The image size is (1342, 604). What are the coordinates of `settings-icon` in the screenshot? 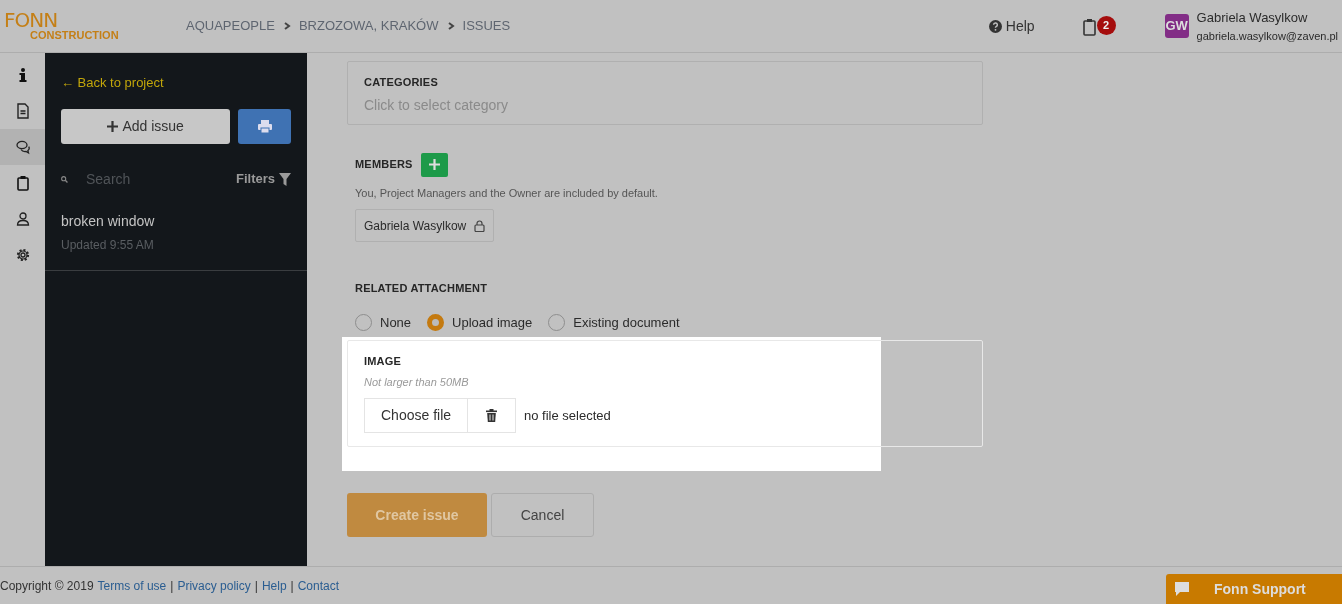 It's located at (22, 255).